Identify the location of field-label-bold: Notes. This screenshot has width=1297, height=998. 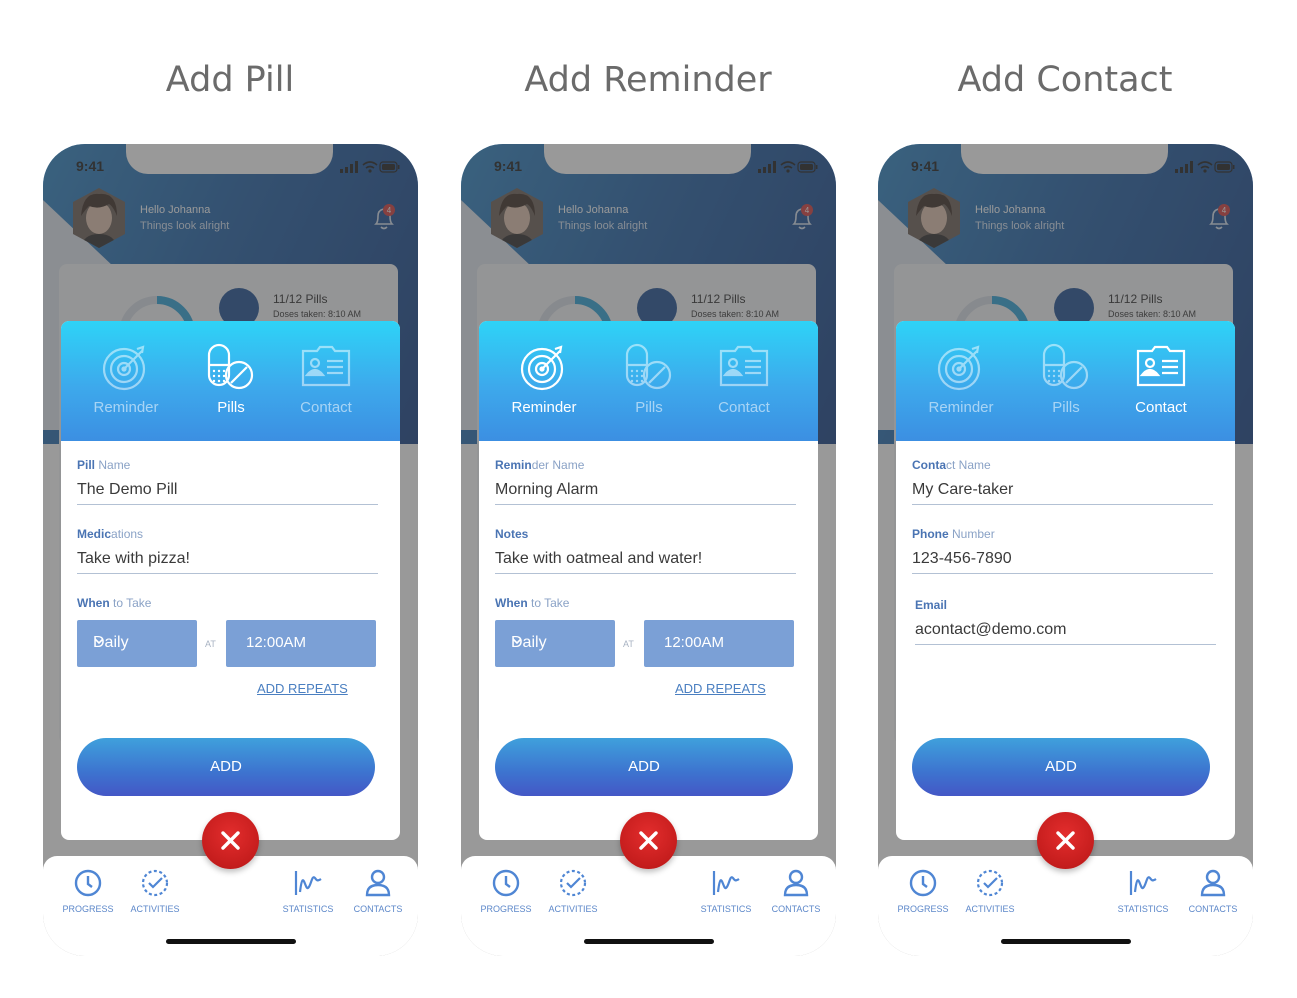
(512, 534).